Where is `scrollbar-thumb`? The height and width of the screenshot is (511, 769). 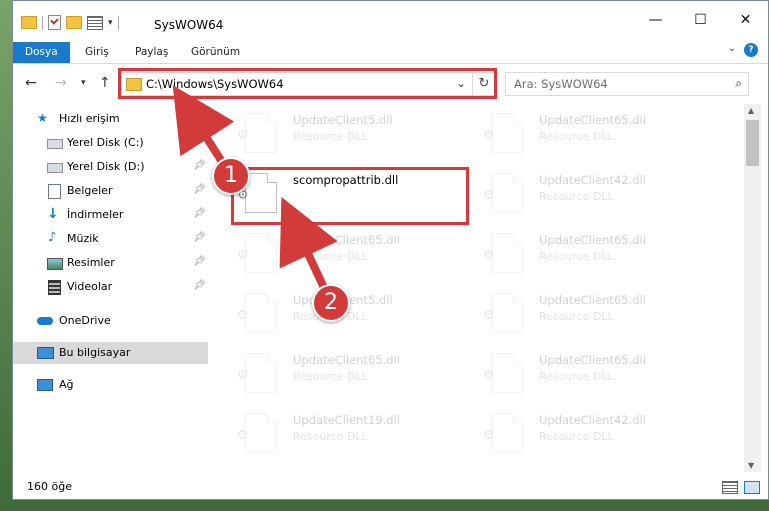
scrollbar-thumb is located at coordinates (752, 143).